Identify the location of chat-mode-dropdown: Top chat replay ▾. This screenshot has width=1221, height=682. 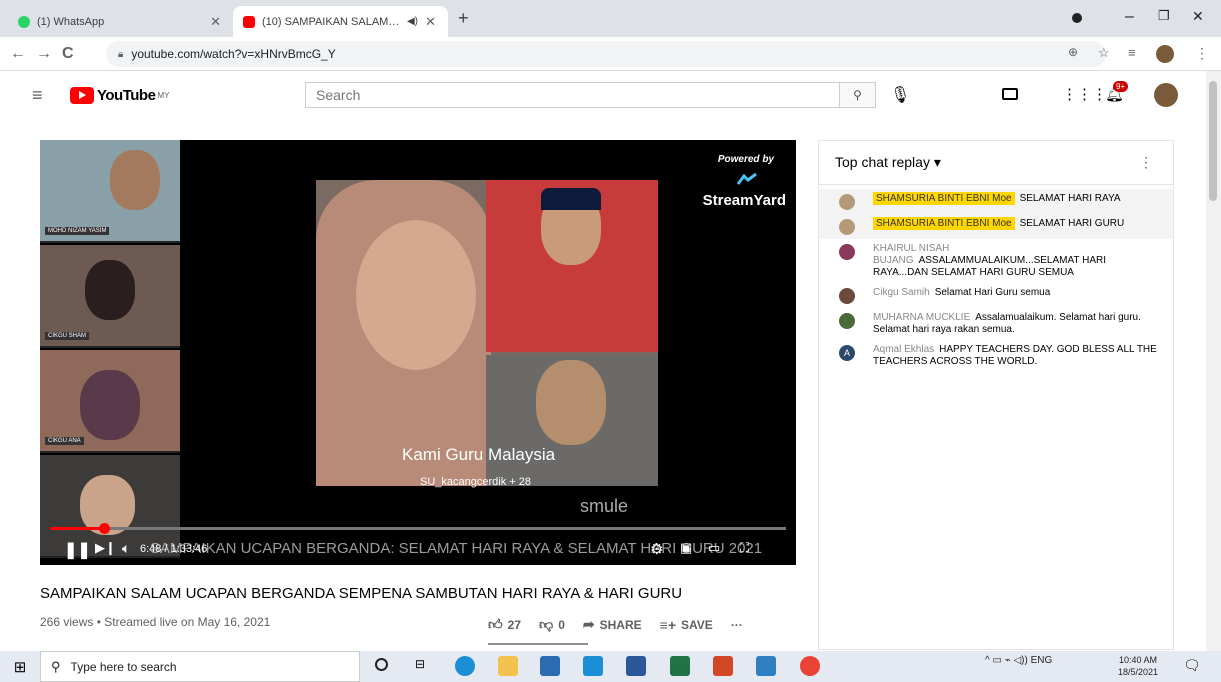
(888, 162).